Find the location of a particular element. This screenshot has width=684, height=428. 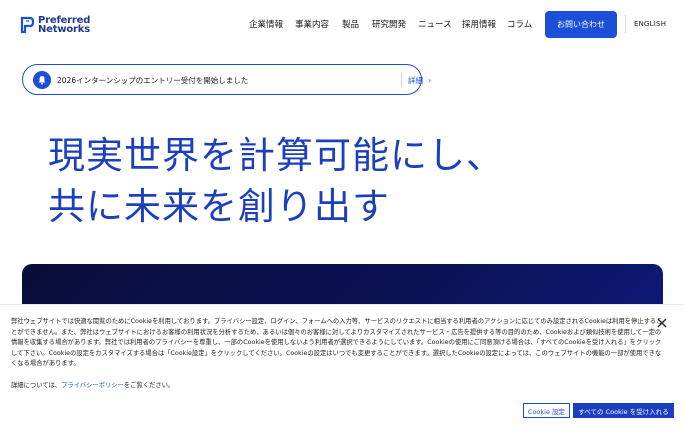

logo: Preferred Networks is located at coordinates (61, 25).